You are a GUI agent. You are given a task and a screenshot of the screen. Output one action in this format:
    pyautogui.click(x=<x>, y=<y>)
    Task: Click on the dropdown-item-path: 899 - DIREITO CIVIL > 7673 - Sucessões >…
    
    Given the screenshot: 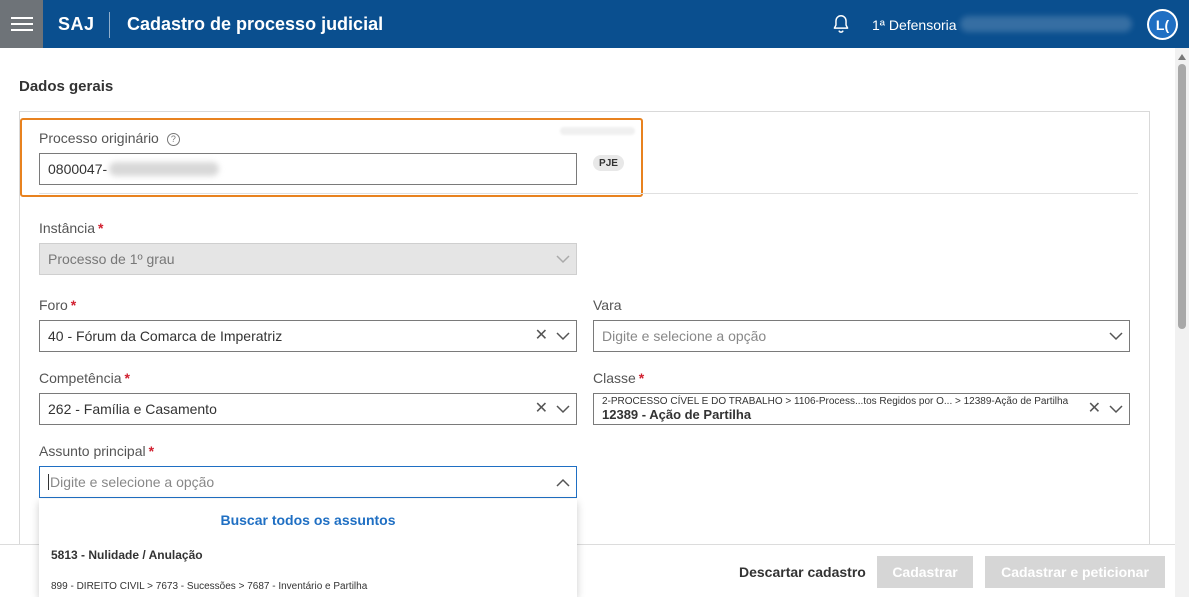 What is the action you would take?
    pyautogui.click(x=209, y=586)
    